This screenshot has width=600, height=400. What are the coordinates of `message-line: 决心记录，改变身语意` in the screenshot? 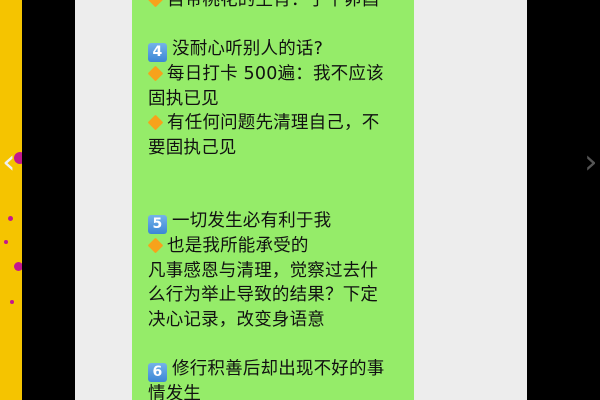 It's located at (276, 320).